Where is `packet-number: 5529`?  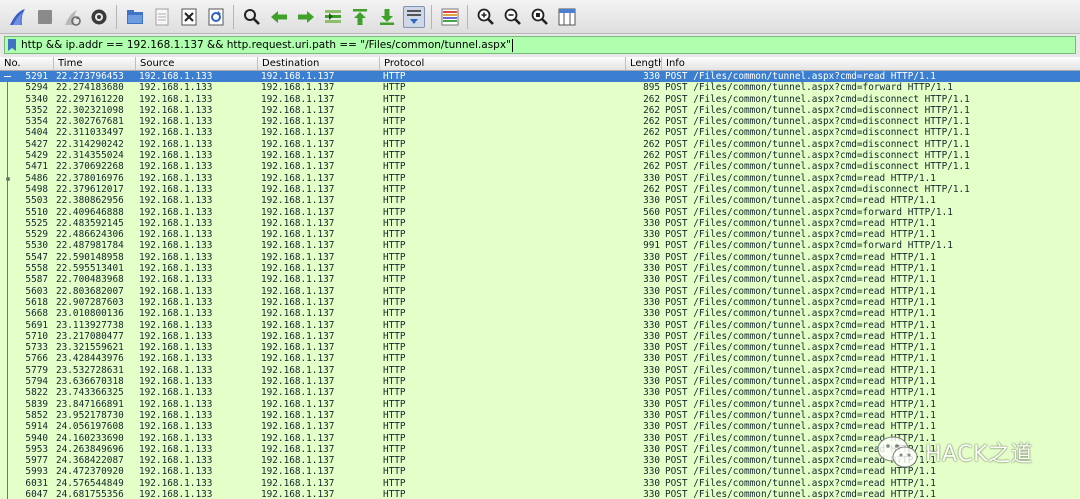
packet-number: 5529 is located at coordinates (36, 235).